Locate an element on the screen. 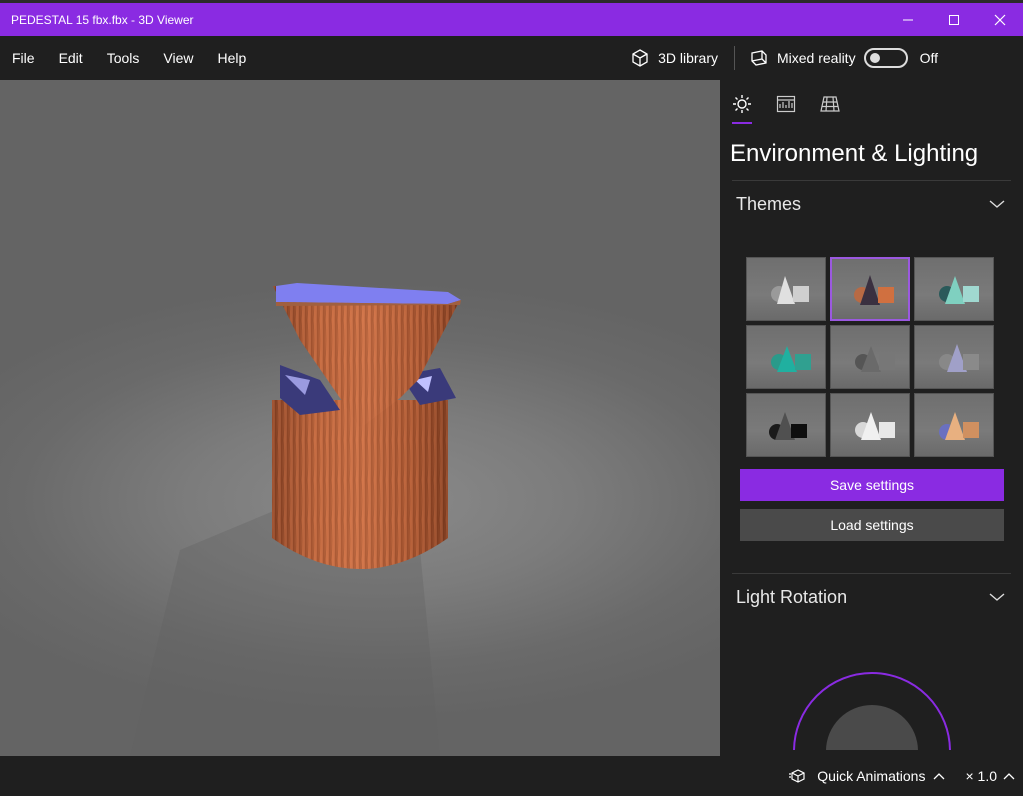 The height and width of the screenshot is (796, 1023). title-bar: PEDESTAL 15 fbx.fbx - 3D Viewer is located at coordinates (511, 18).